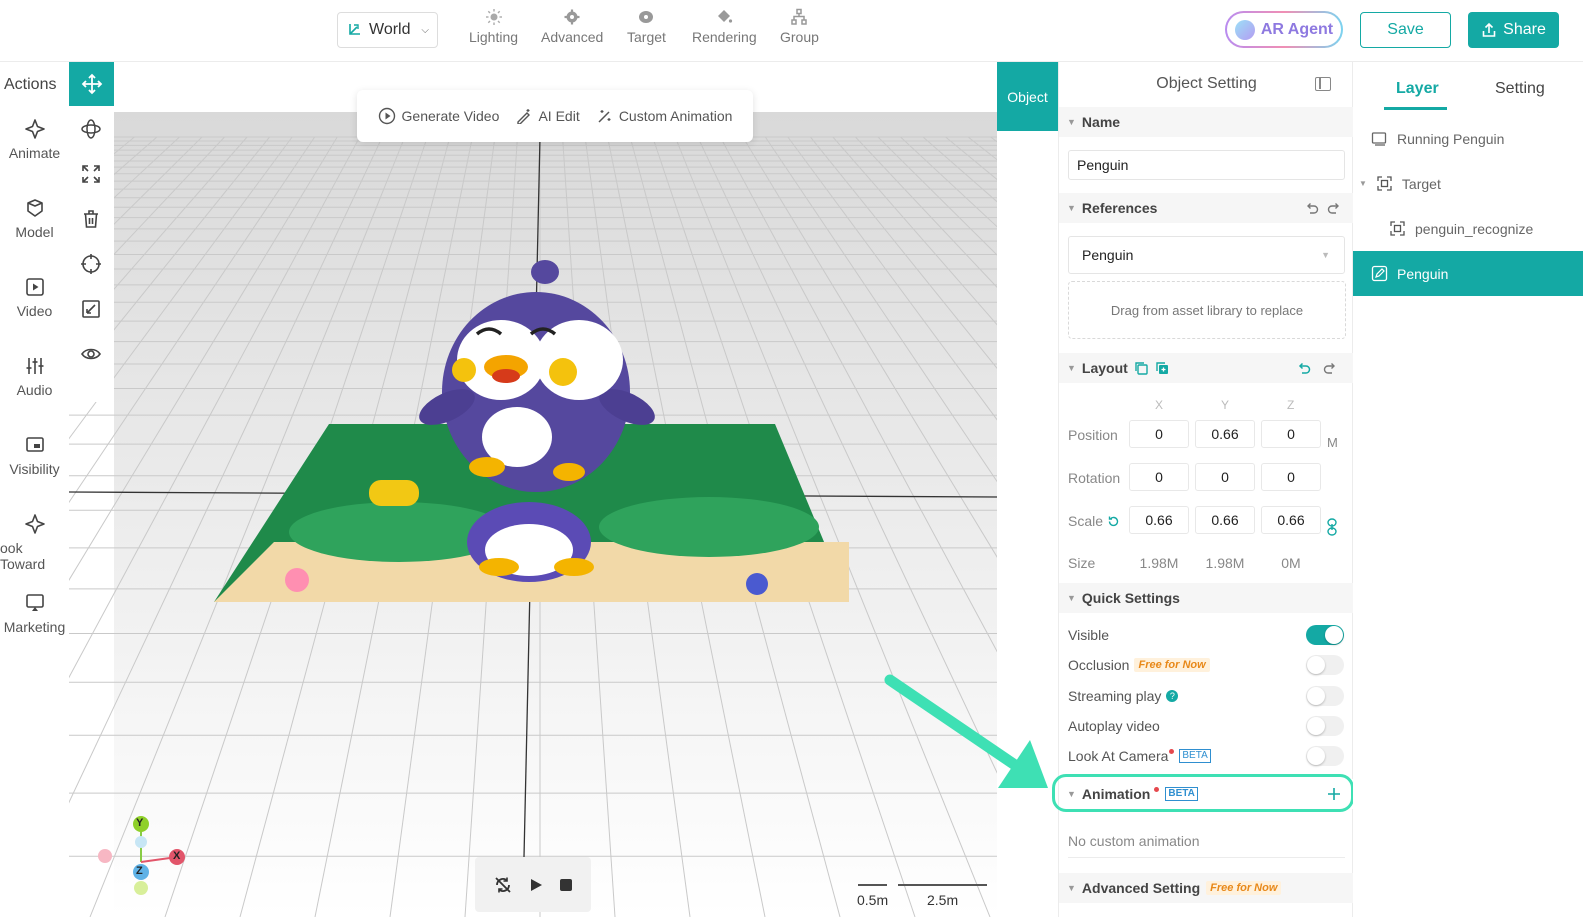 The height and width of the screenshot is (917, 1583). Describe the element at coordinates (1291, 405) in the screenshot. I see `axis-z-label: Z` at that location.